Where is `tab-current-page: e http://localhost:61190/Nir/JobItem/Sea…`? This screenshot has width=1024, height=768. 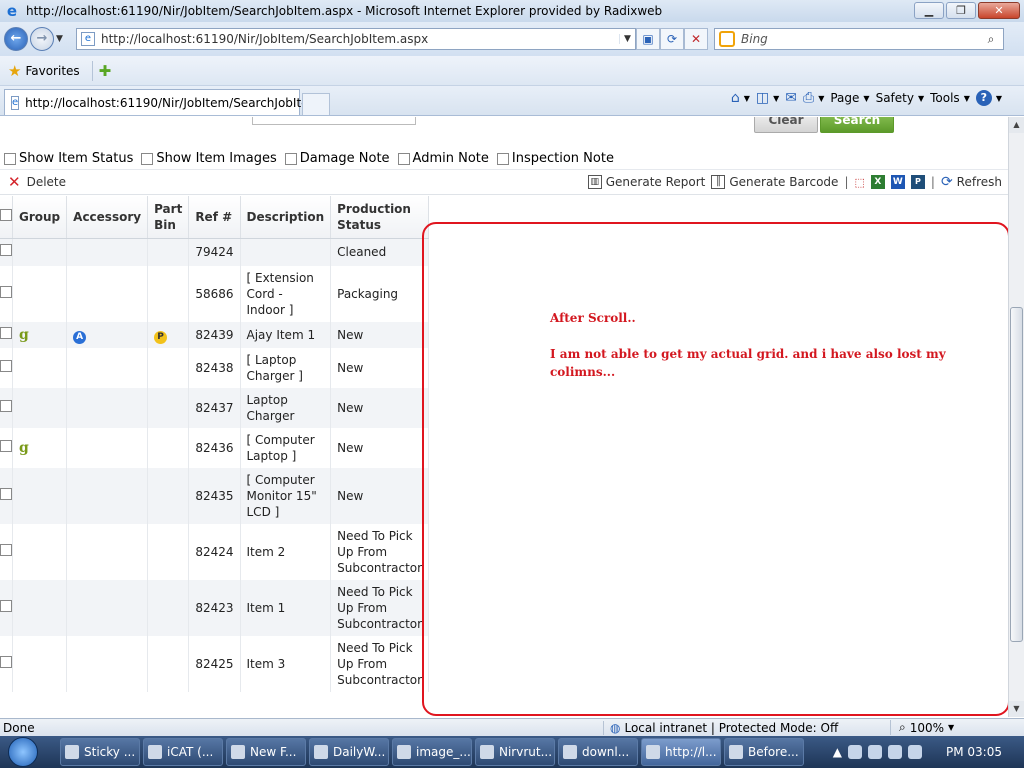 tab-current-page: e http://localhost:61190/Nir/JobItem/Sea… is located at coordinates (162, 102).